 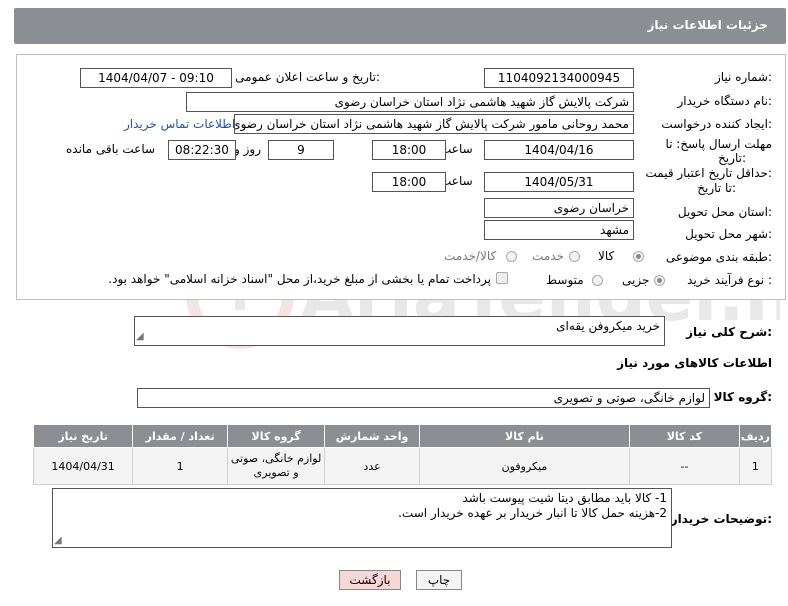 I want to click on cell-row: 1, so click(x=755, y=466).